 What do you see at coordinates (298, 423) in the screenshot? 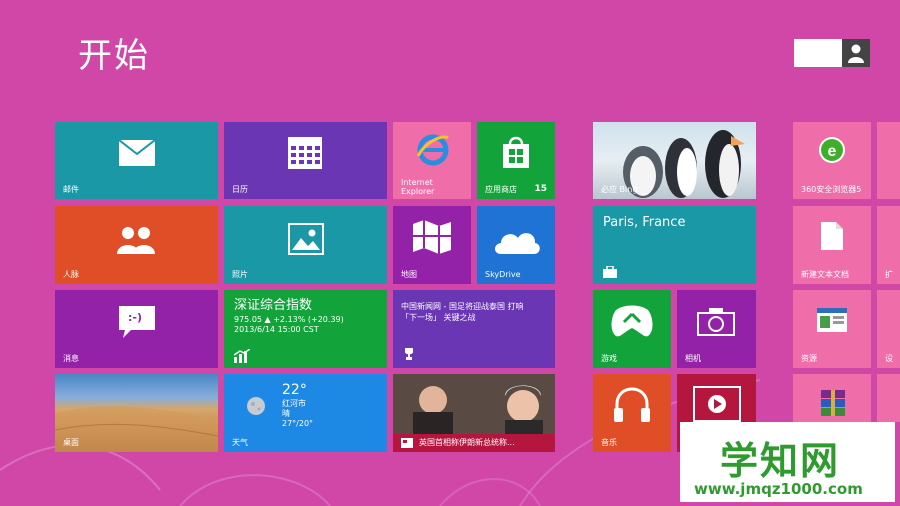
I see `weather-range: 27°/20°` at bounding box center [298, 423].